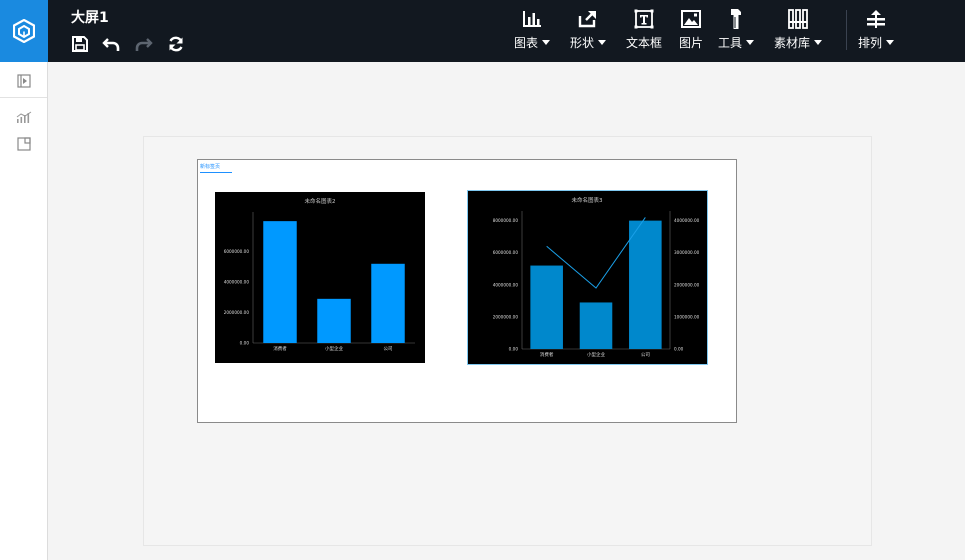 Image resolution: width=965 pixels, height=560 pixels. I want to click on tab-label: 新标签页, so click(216, 168).